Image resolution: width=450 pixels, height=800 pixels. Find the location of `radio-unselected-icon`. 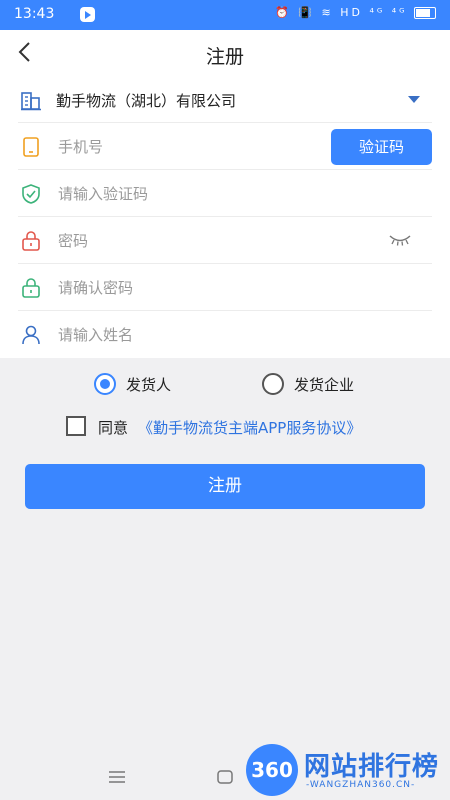

radio-unselected-icon is located at coordinates (273, 384).